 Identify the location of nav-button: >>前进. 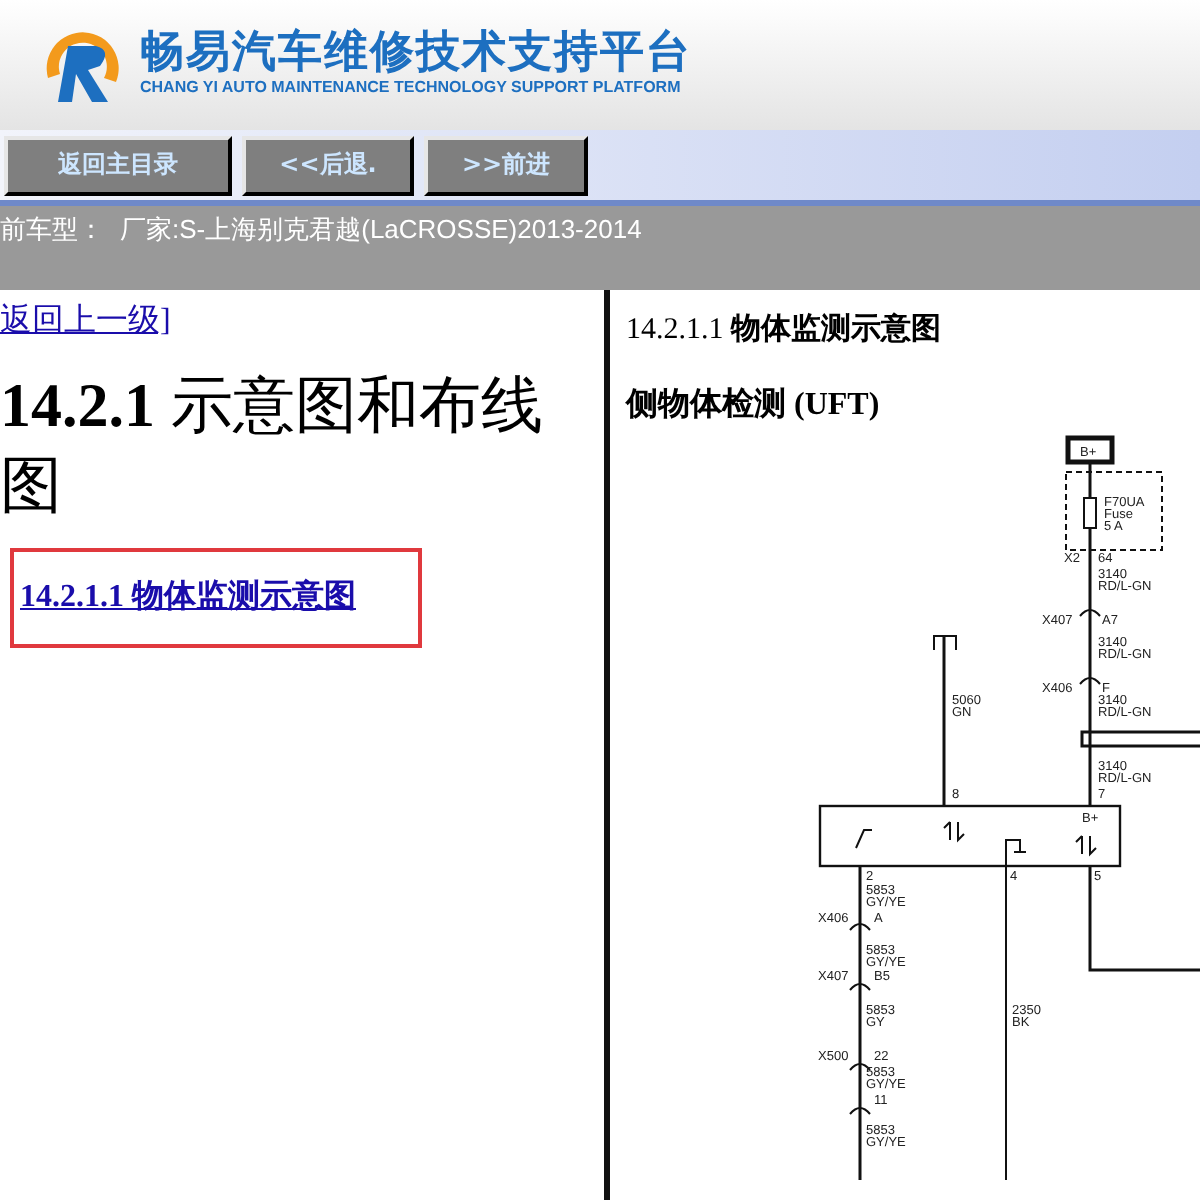
(506, 165).